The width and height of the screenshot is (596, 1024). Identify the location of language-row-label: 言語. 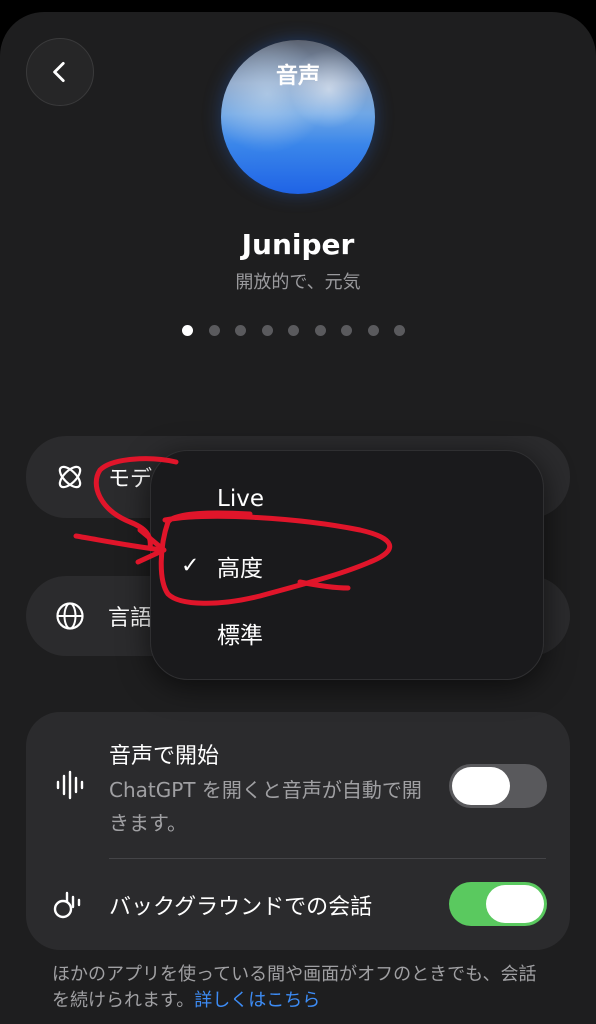
(130, 618).